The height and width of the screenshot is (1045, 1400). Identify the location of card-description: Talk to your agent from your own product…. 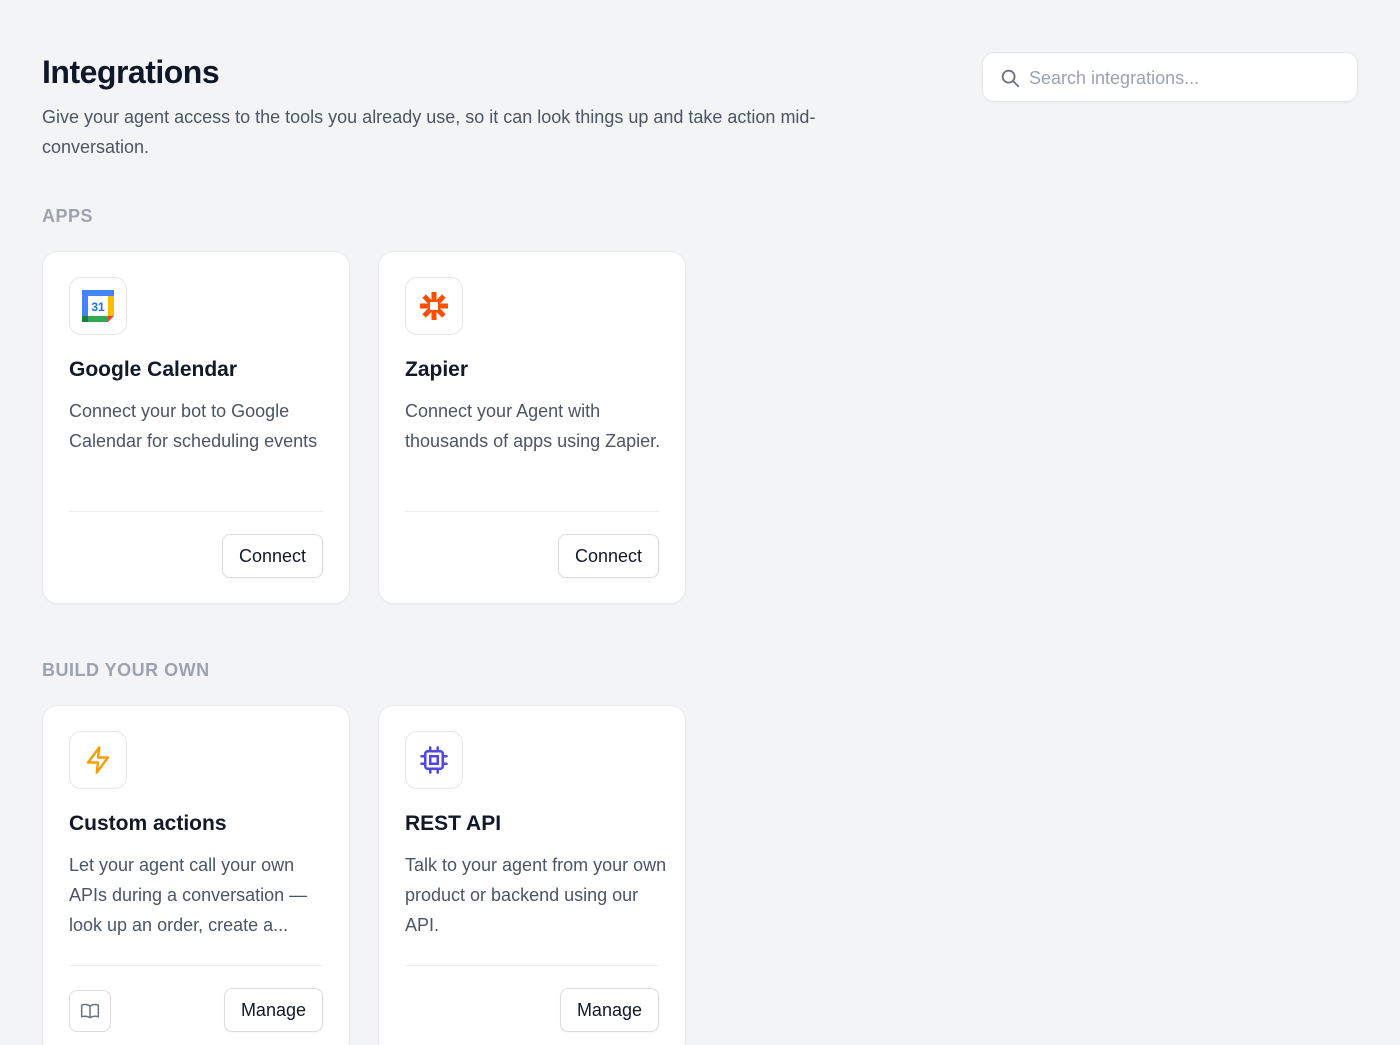
(536, 895).